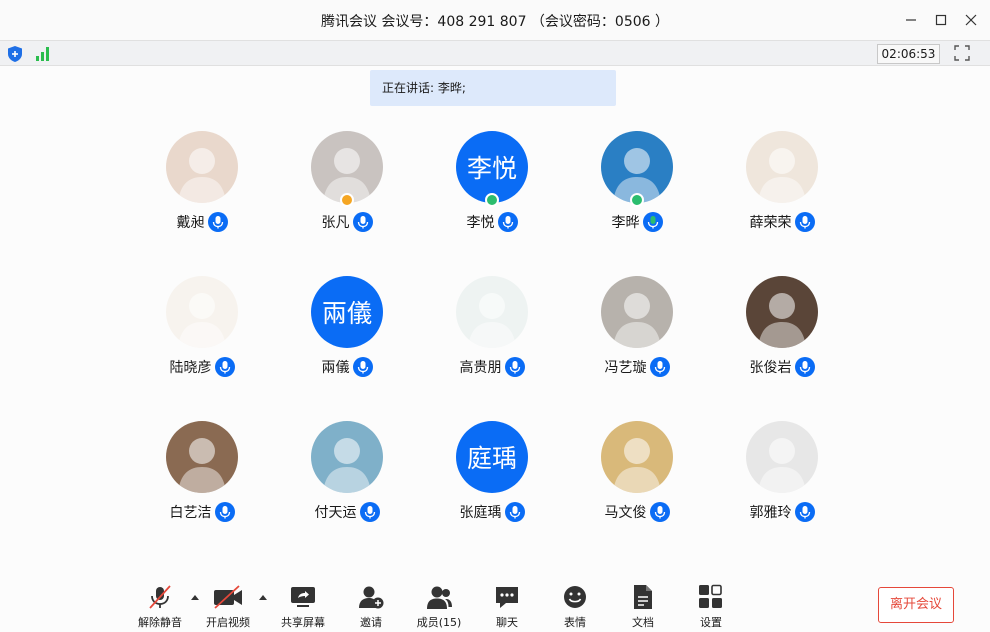  What do you see at coordinates (916, 605) in the screenshot?
I see `leave-meeting-button: 离开会议` at bounding box center [916, 605].